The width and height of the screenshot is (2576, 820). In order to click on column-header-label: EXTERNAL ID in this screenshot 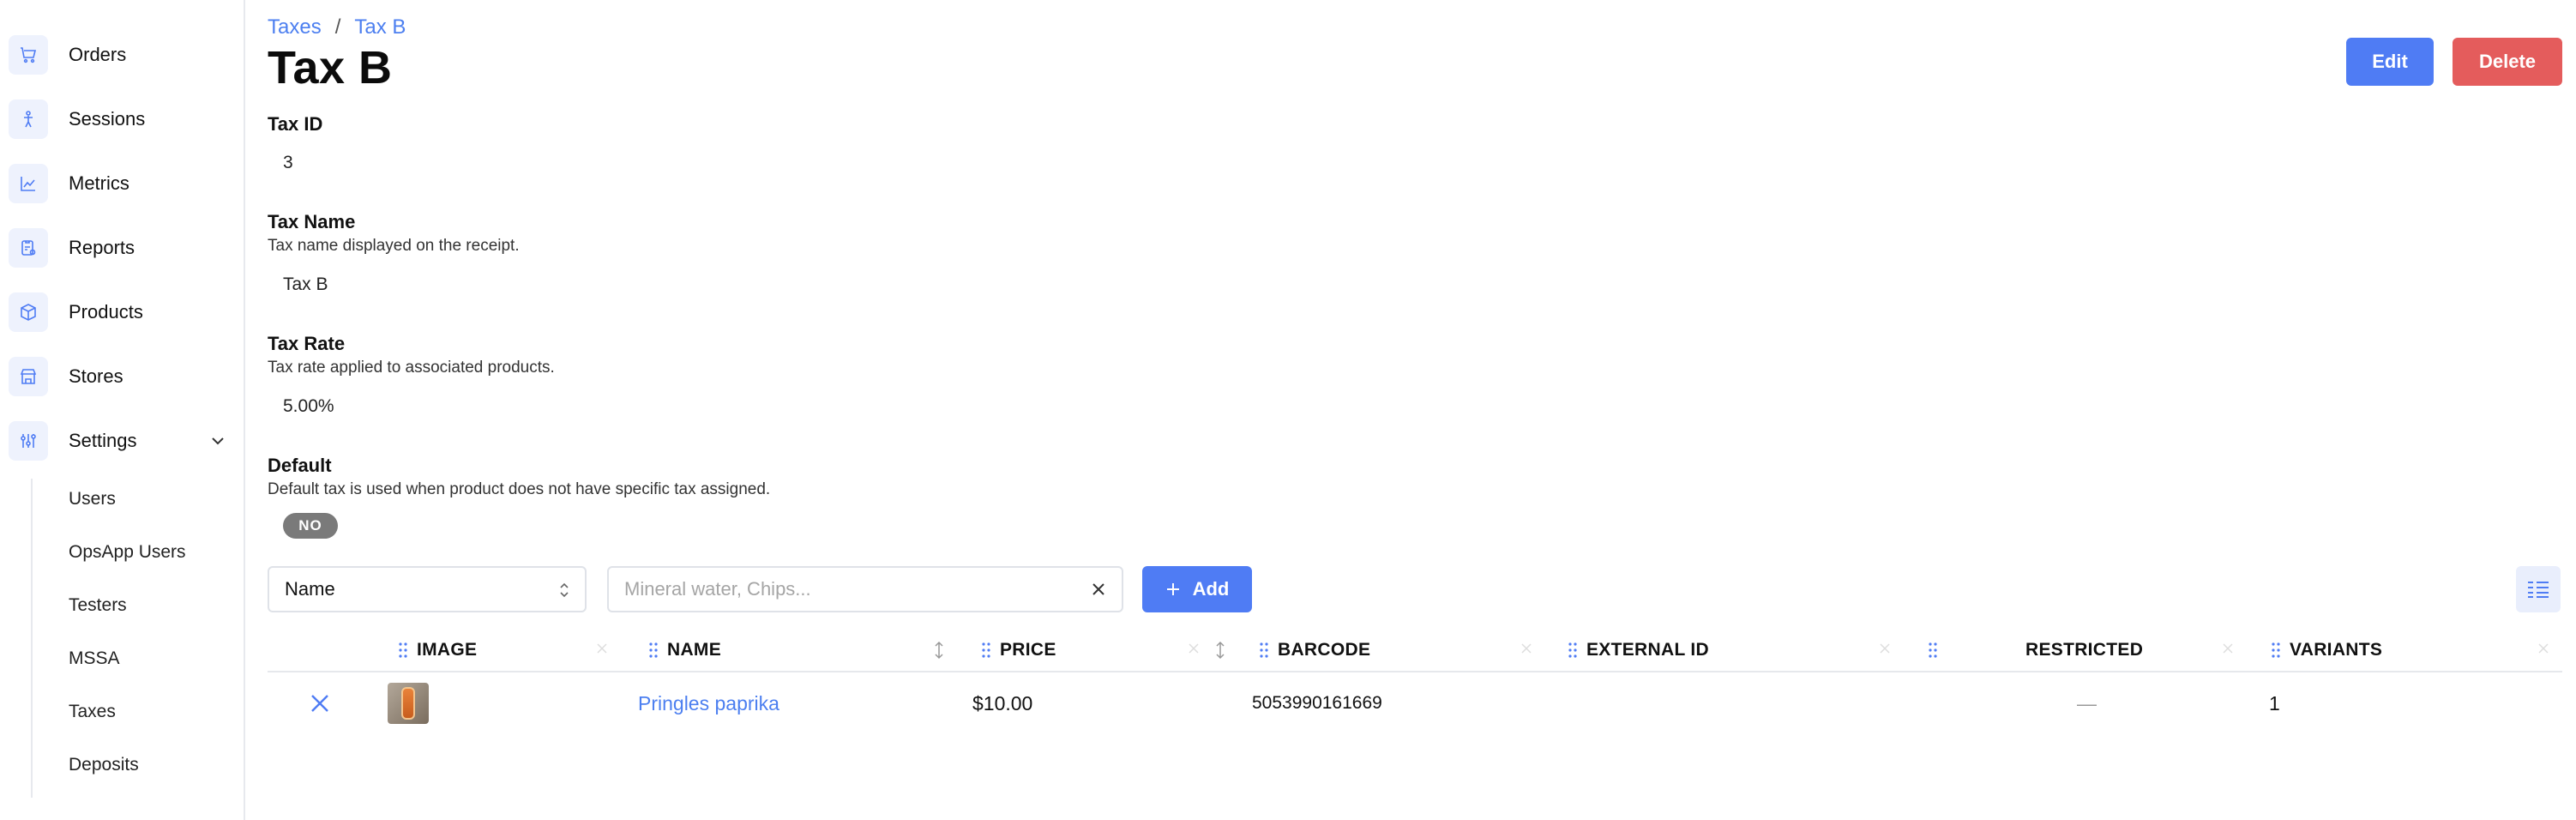, I will do `click(1647, 650)`.